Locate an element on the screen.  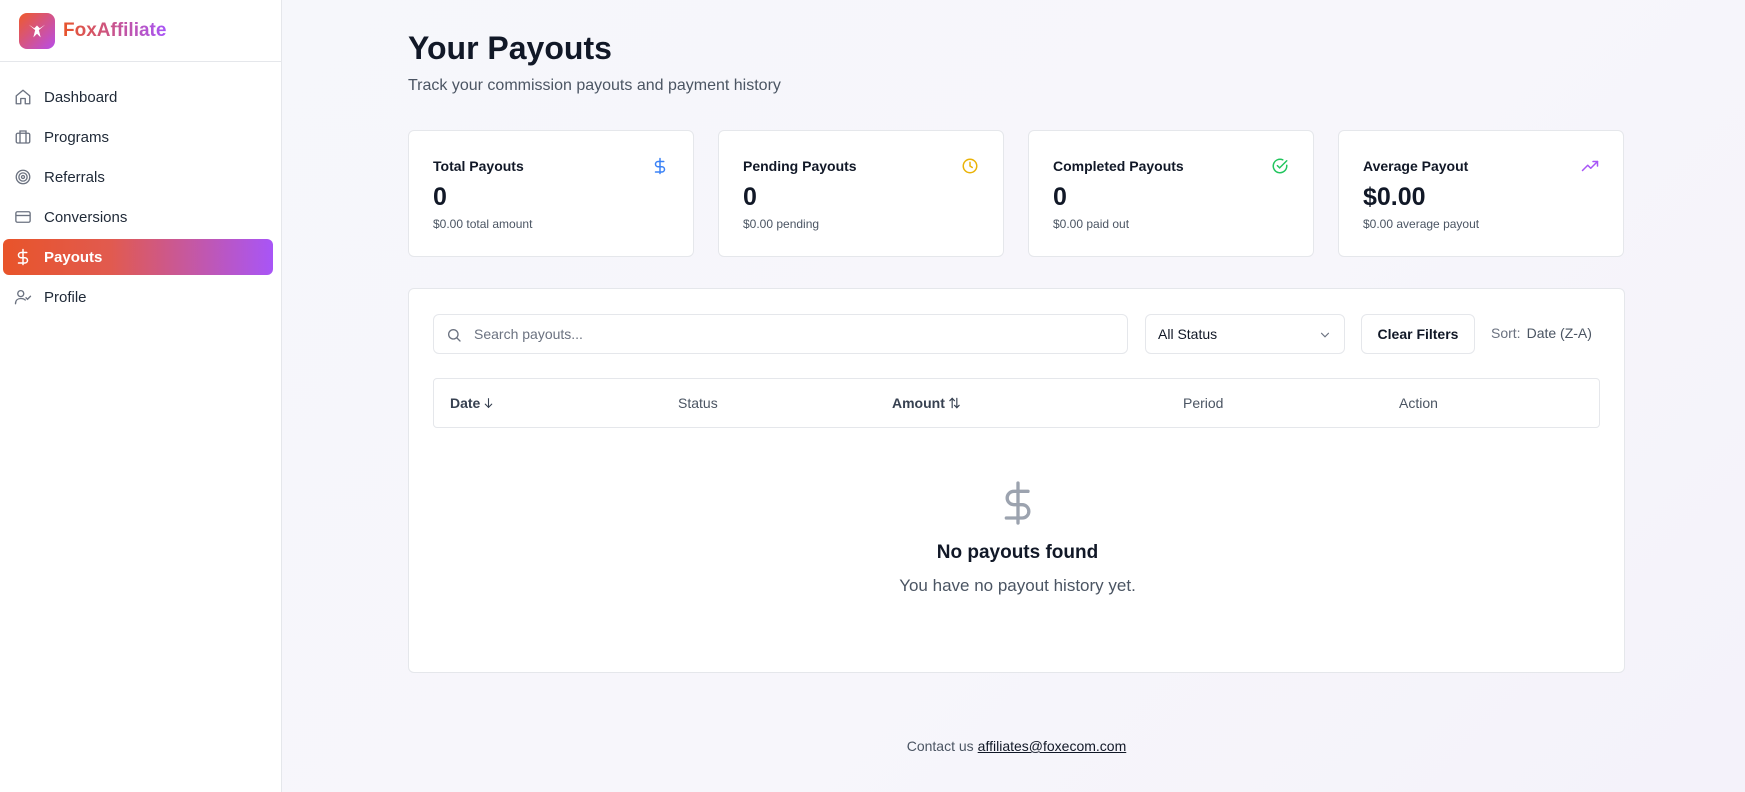
empty-state-subtitle: You have no payout history yet. is located at coordinates (1017, 585).